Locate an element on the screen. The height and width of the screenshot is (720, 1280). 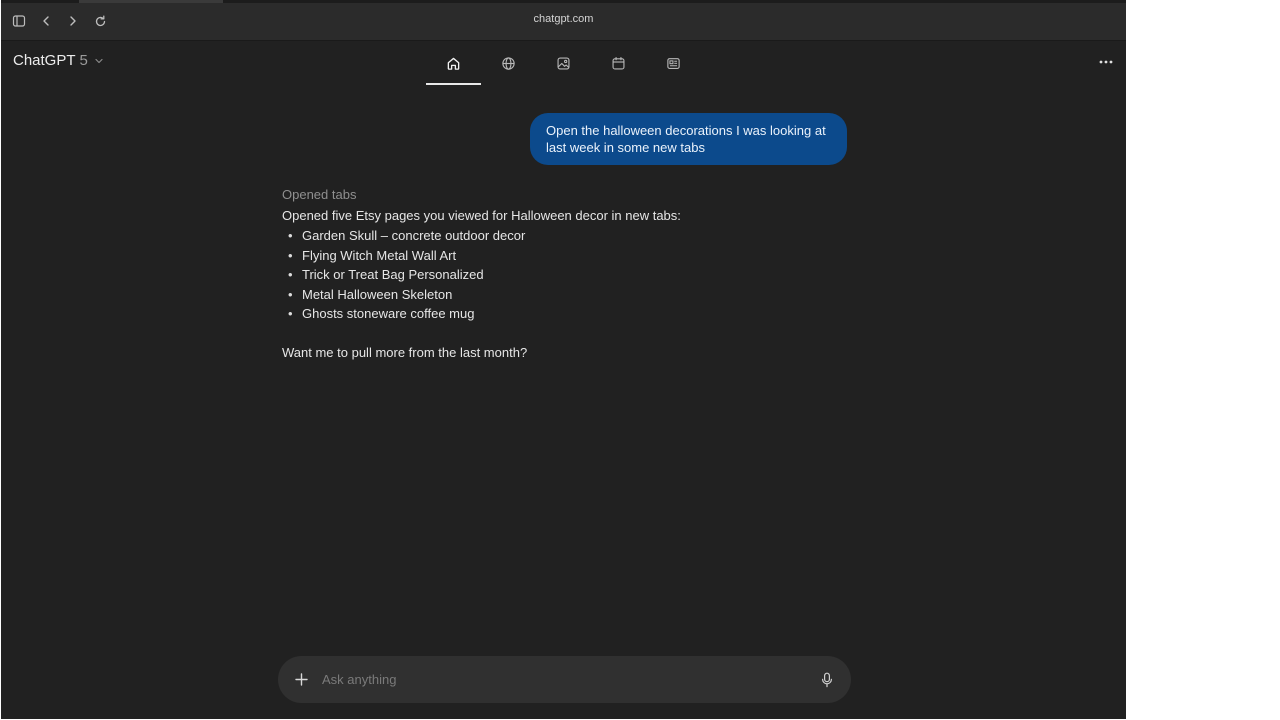
address-bar: chatgpt.com is located at coordinates (563, 19).